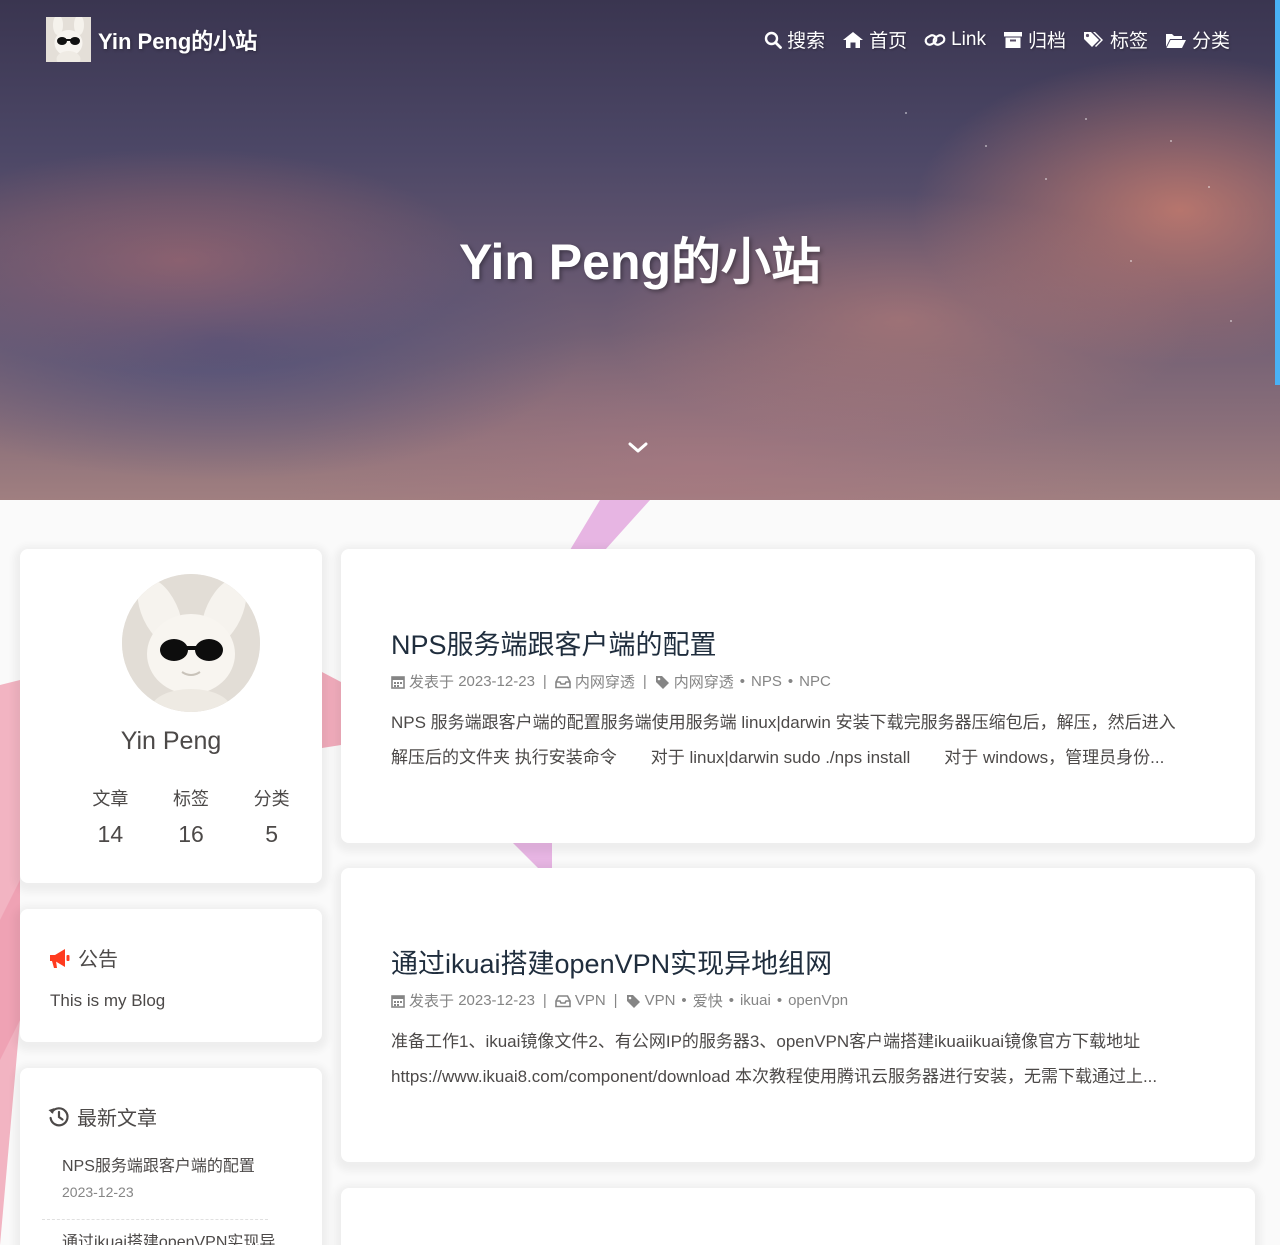 The height and width of the screenshot is (1245, 1280). What do you see at coordinates (271, 799) in the screenshot?
I see `stat-label: 分类` at bounding box center [271, 799].